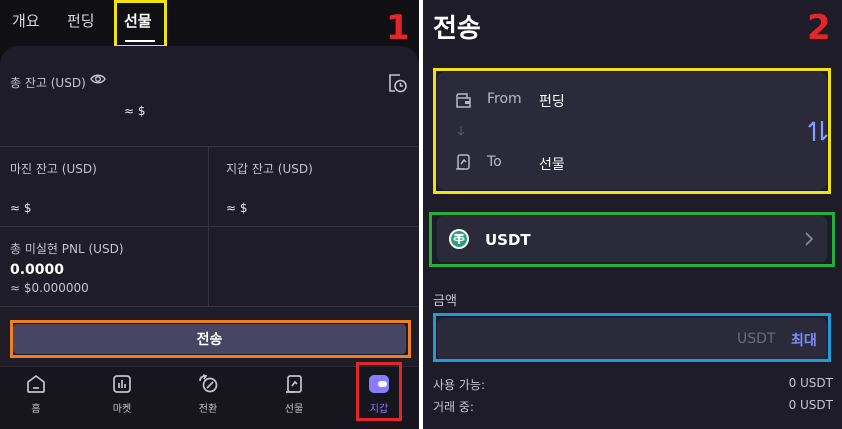 This screenshot has width=842, height=429. Describe the element at coordinates (633, 384) in the screenshot. I see `available-row: 사용 가능: 0 USDT` at that location.